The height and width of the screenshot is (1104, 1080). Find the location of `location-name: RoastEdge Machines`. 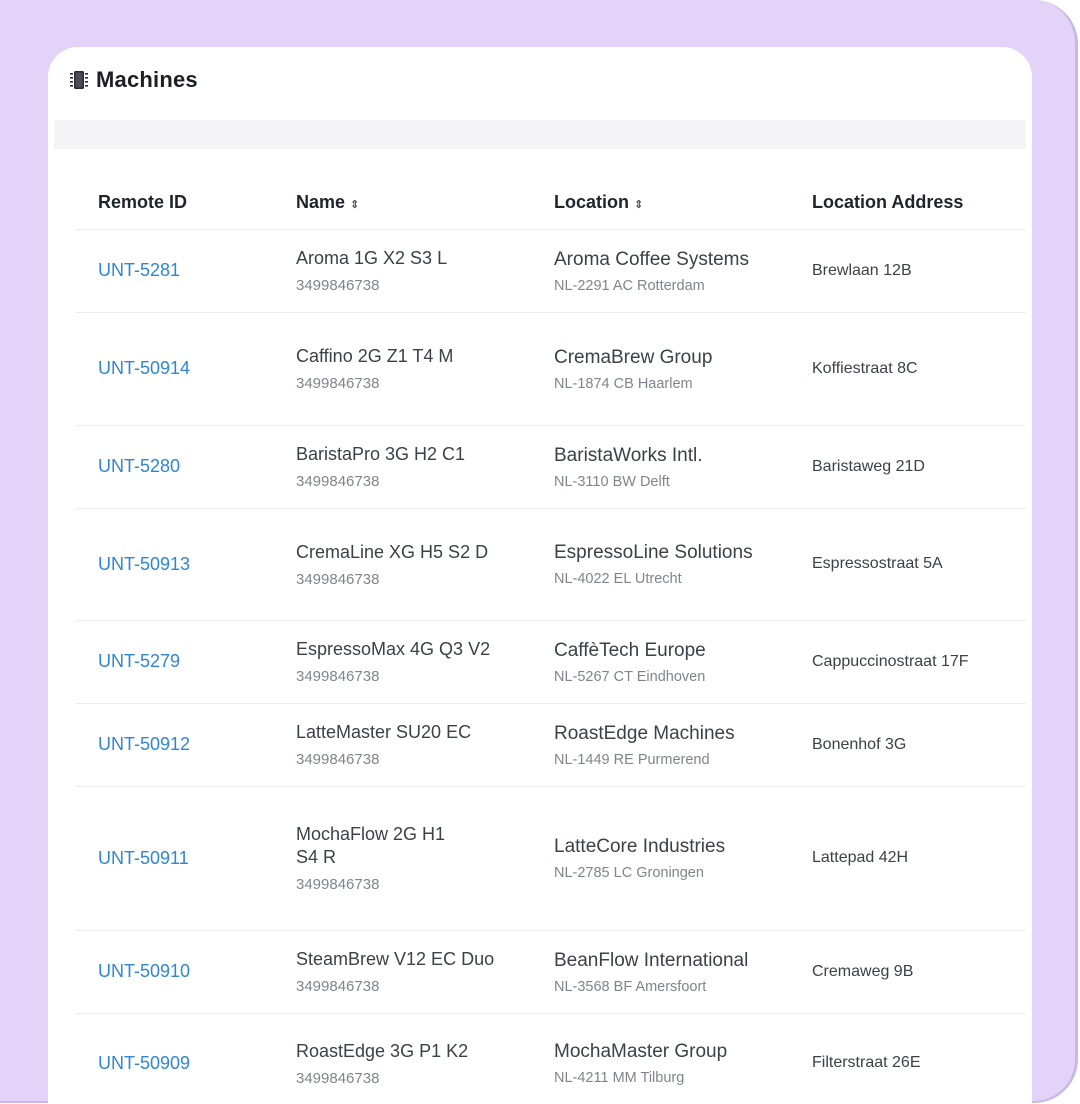

location-name: RoastEdge Machines is located at coordinates (644, 733).